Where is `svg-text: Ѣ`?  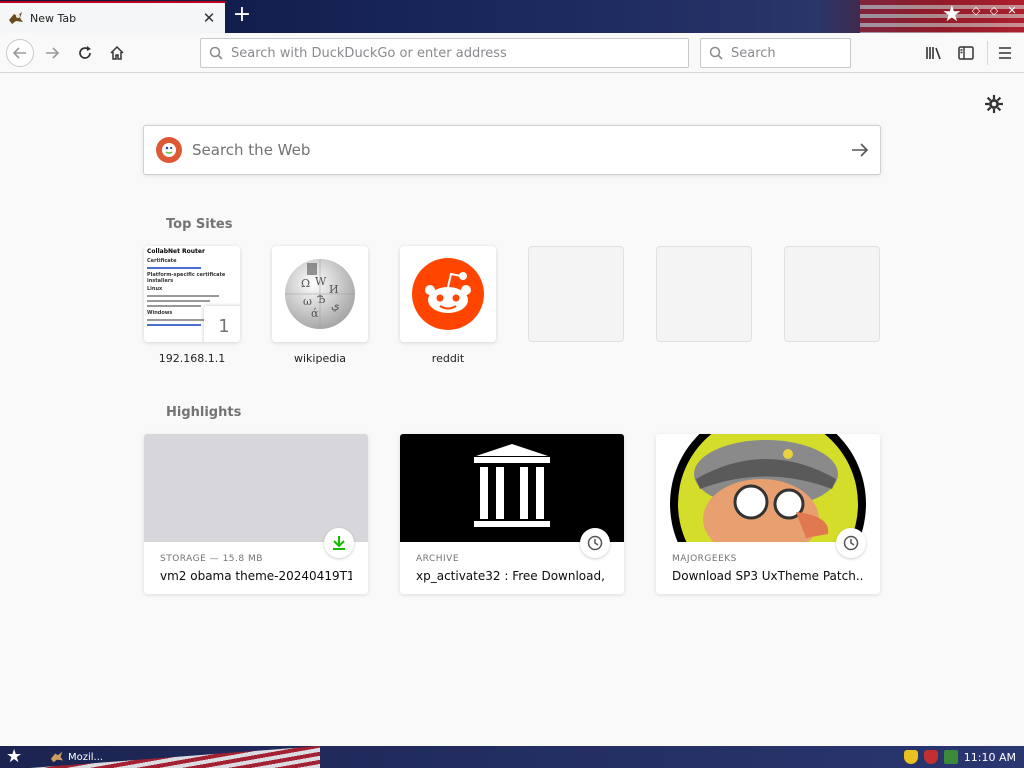
svg-text: Ѣ is located at coordinates (321, 299).